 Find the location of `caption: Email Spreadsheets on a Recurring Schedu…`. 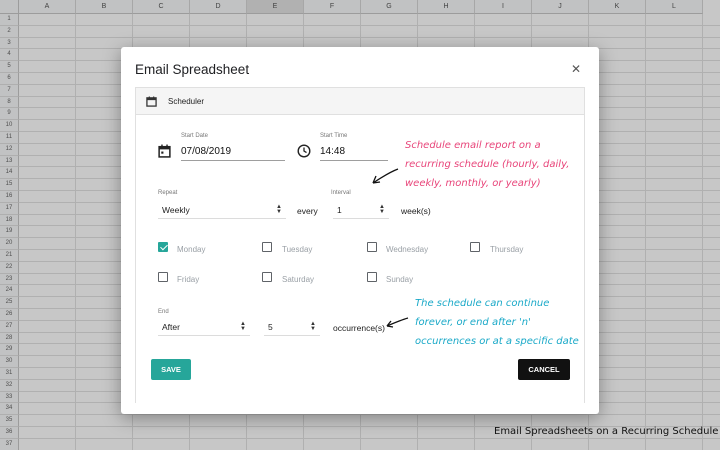

caption: Email Spreadsheets on a Recurring Schedu… is located at coordinates (606, 431).